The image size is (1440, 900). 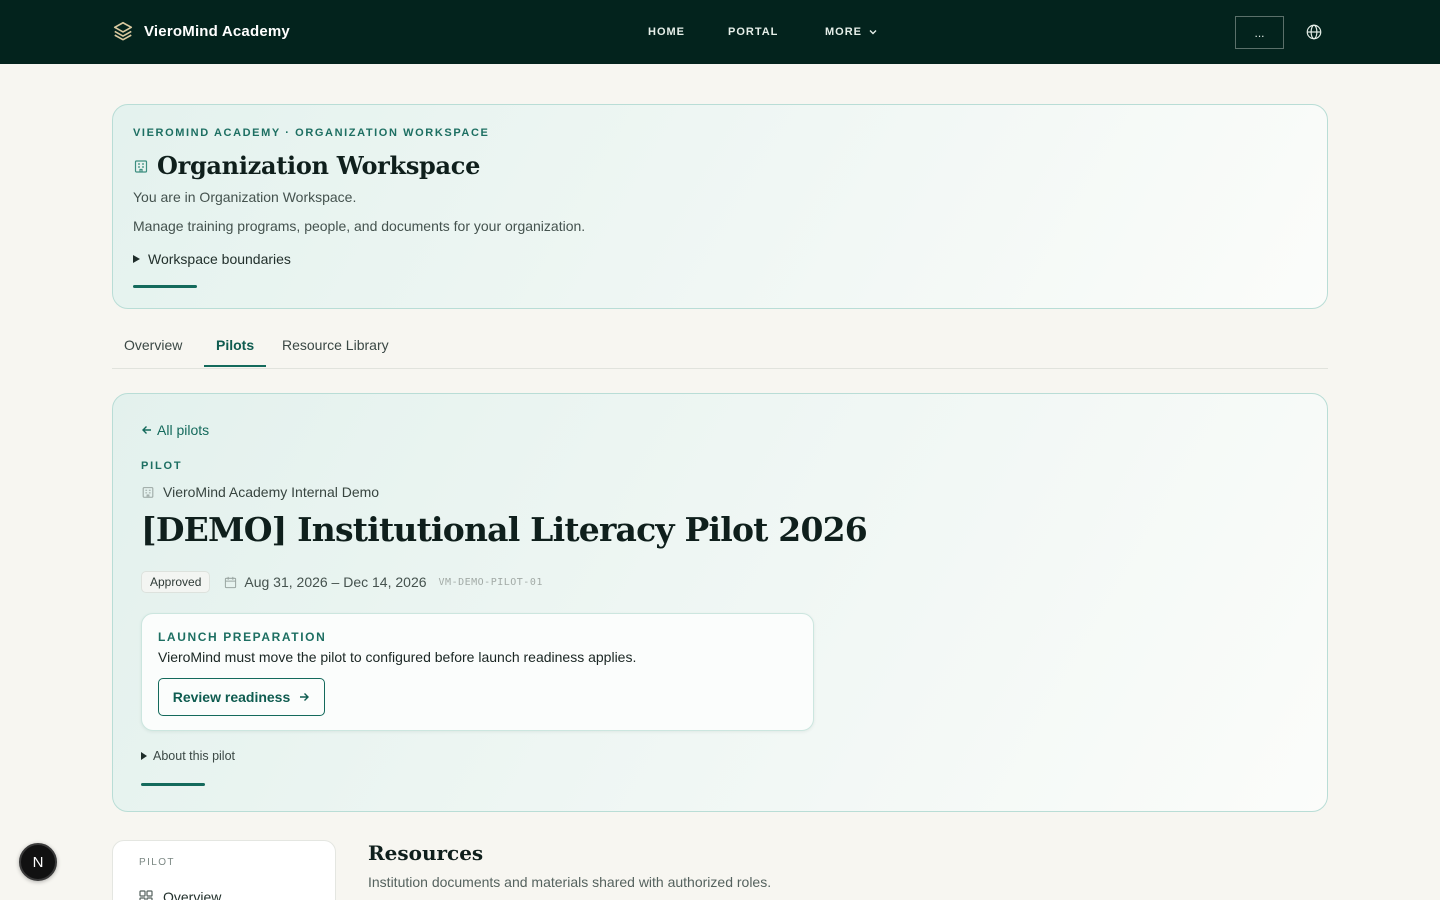 I want to click on workspace-context-text: You are in Organization Workspace., so click(x=245, y=197).